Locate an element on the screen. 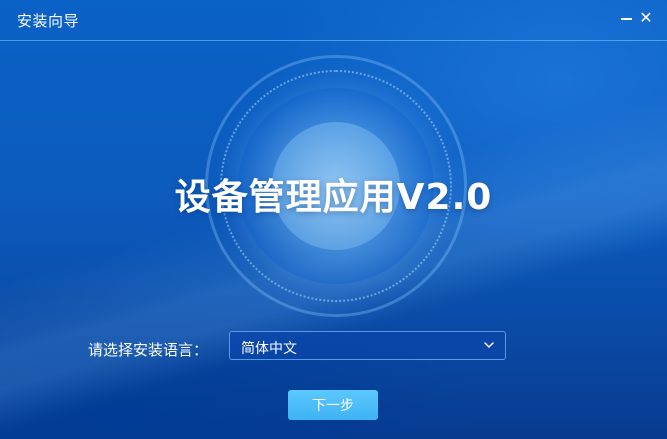 The image size is (667, 439). close-button: ✕ is located at coordinates (646, 18).